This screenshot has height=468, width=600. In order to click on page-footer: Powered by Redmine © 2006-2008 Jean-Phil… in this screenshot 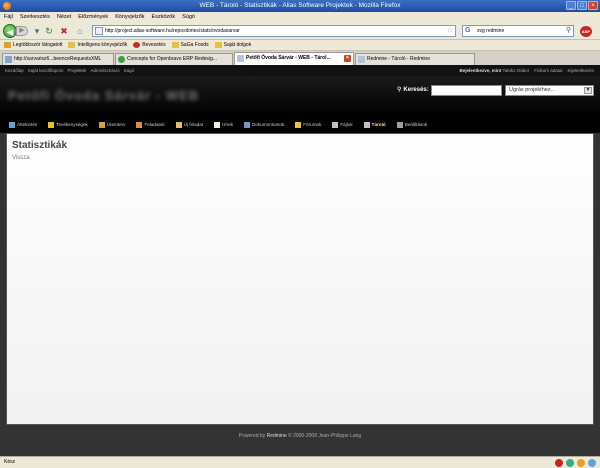, I will do `click(300, 436)`.